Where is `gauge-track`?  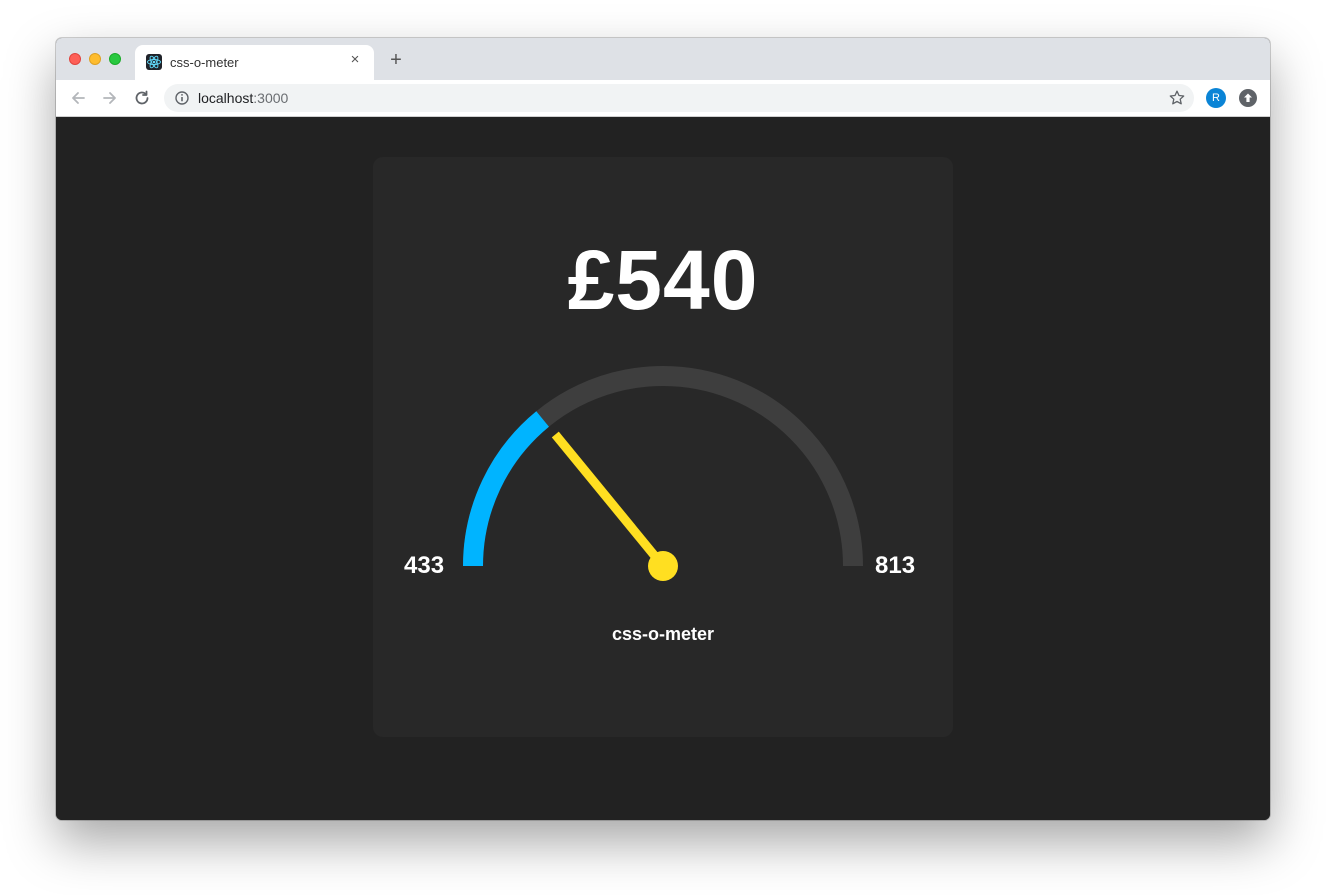 gauge-track is located at coordinates (663, 466).